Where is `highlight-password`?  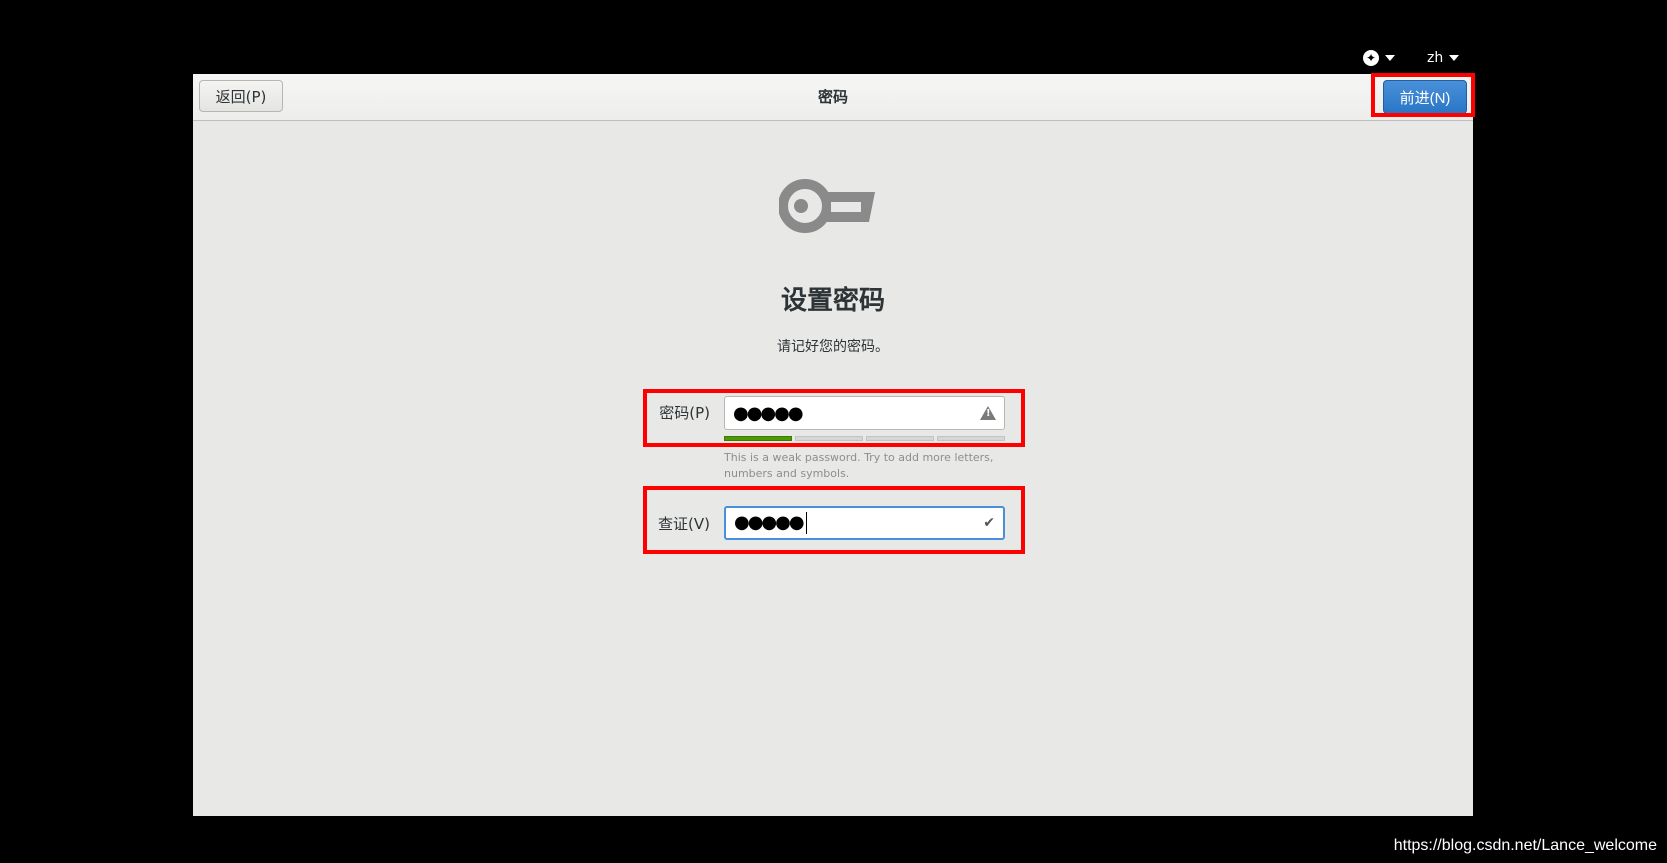
highlight-password is located at coordinates (834, 418).